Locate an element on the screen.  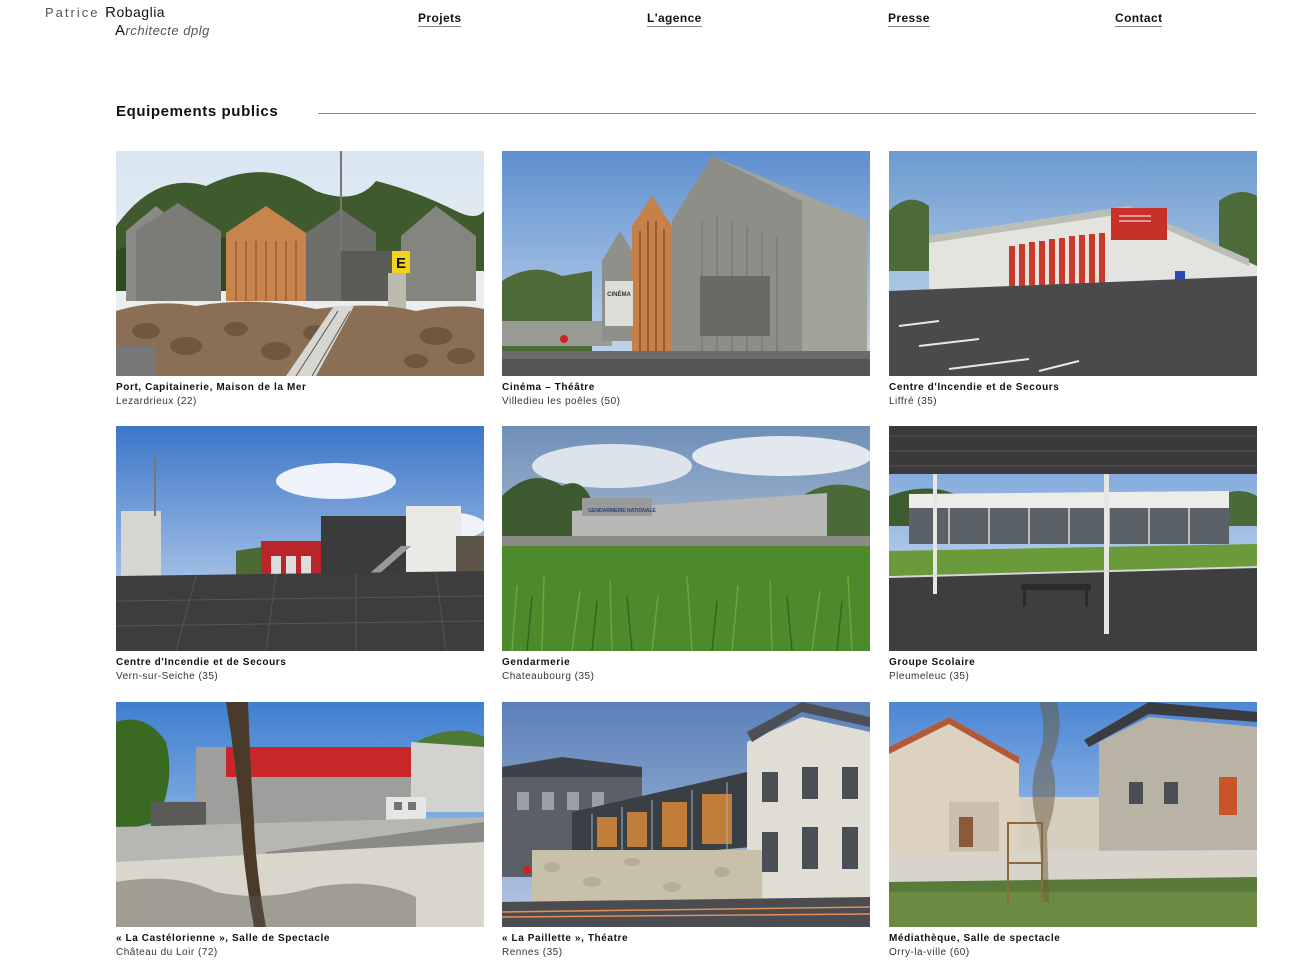
gendarmerie-sign-text: GENDARMERIE NATIONALE is located at coordinates (622, 511).